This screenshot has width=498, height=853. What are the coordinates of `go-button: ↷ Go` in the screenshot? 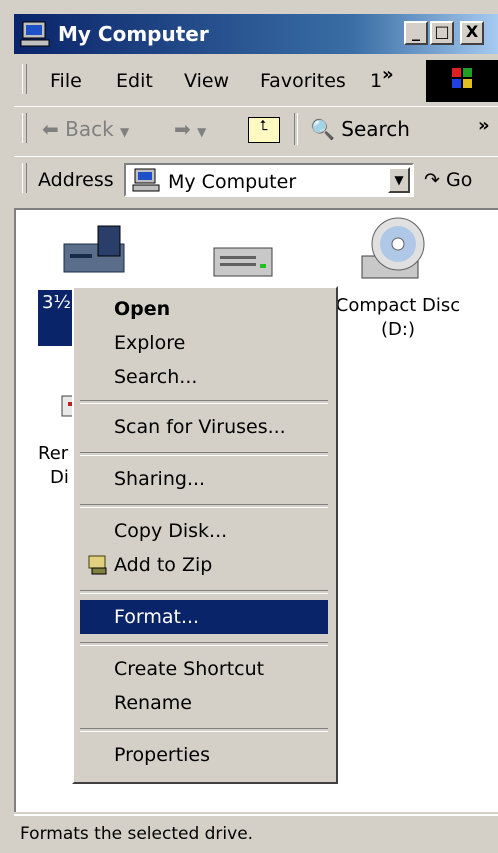 It's located at (448, 180).